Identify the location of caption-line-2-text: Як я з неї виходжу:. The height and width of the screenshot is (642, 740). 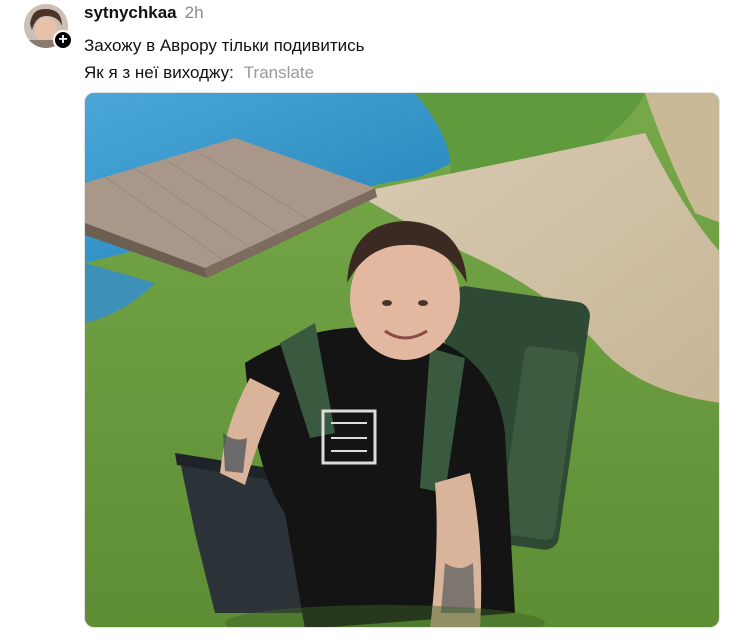
(159, 72).